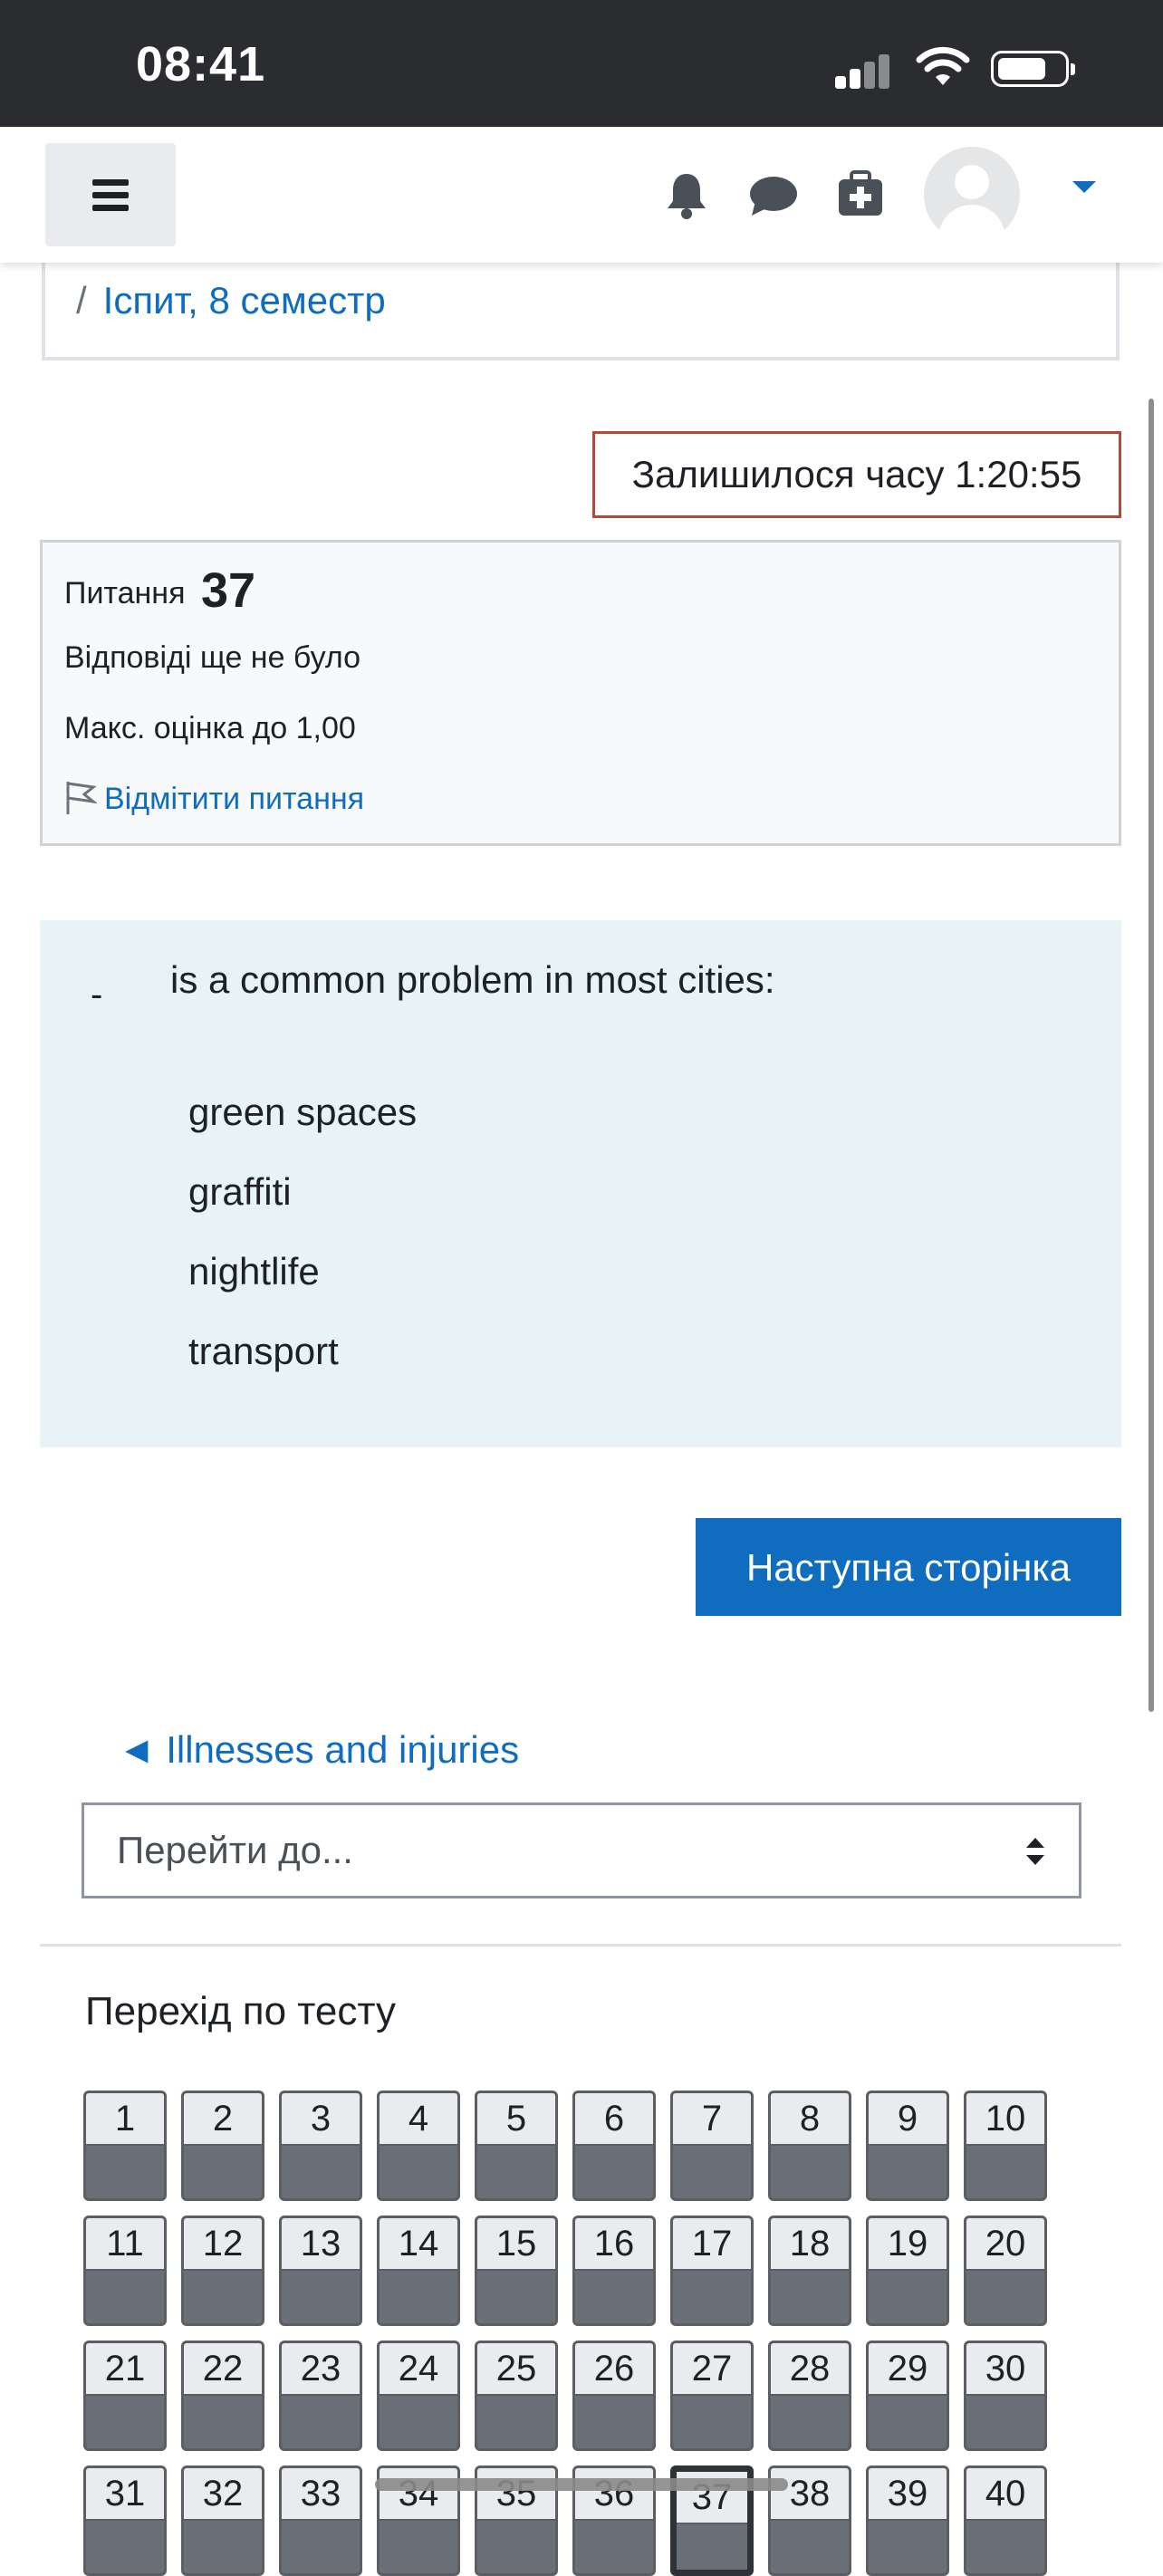 This screenshot has height=2576, width=1163. What do you see at coordinates (907, 2396) in the screenshot?
I see `quiz-nav-button: 29` at bounding box center [907, 2396].